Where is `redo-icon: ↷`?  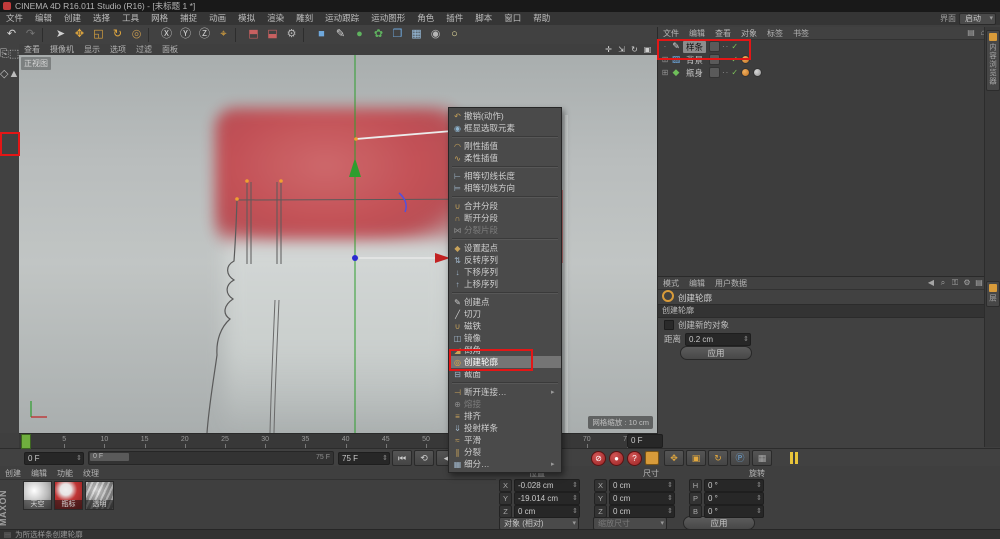 redo-icon: ↷ is located at coordinates (30, 34).